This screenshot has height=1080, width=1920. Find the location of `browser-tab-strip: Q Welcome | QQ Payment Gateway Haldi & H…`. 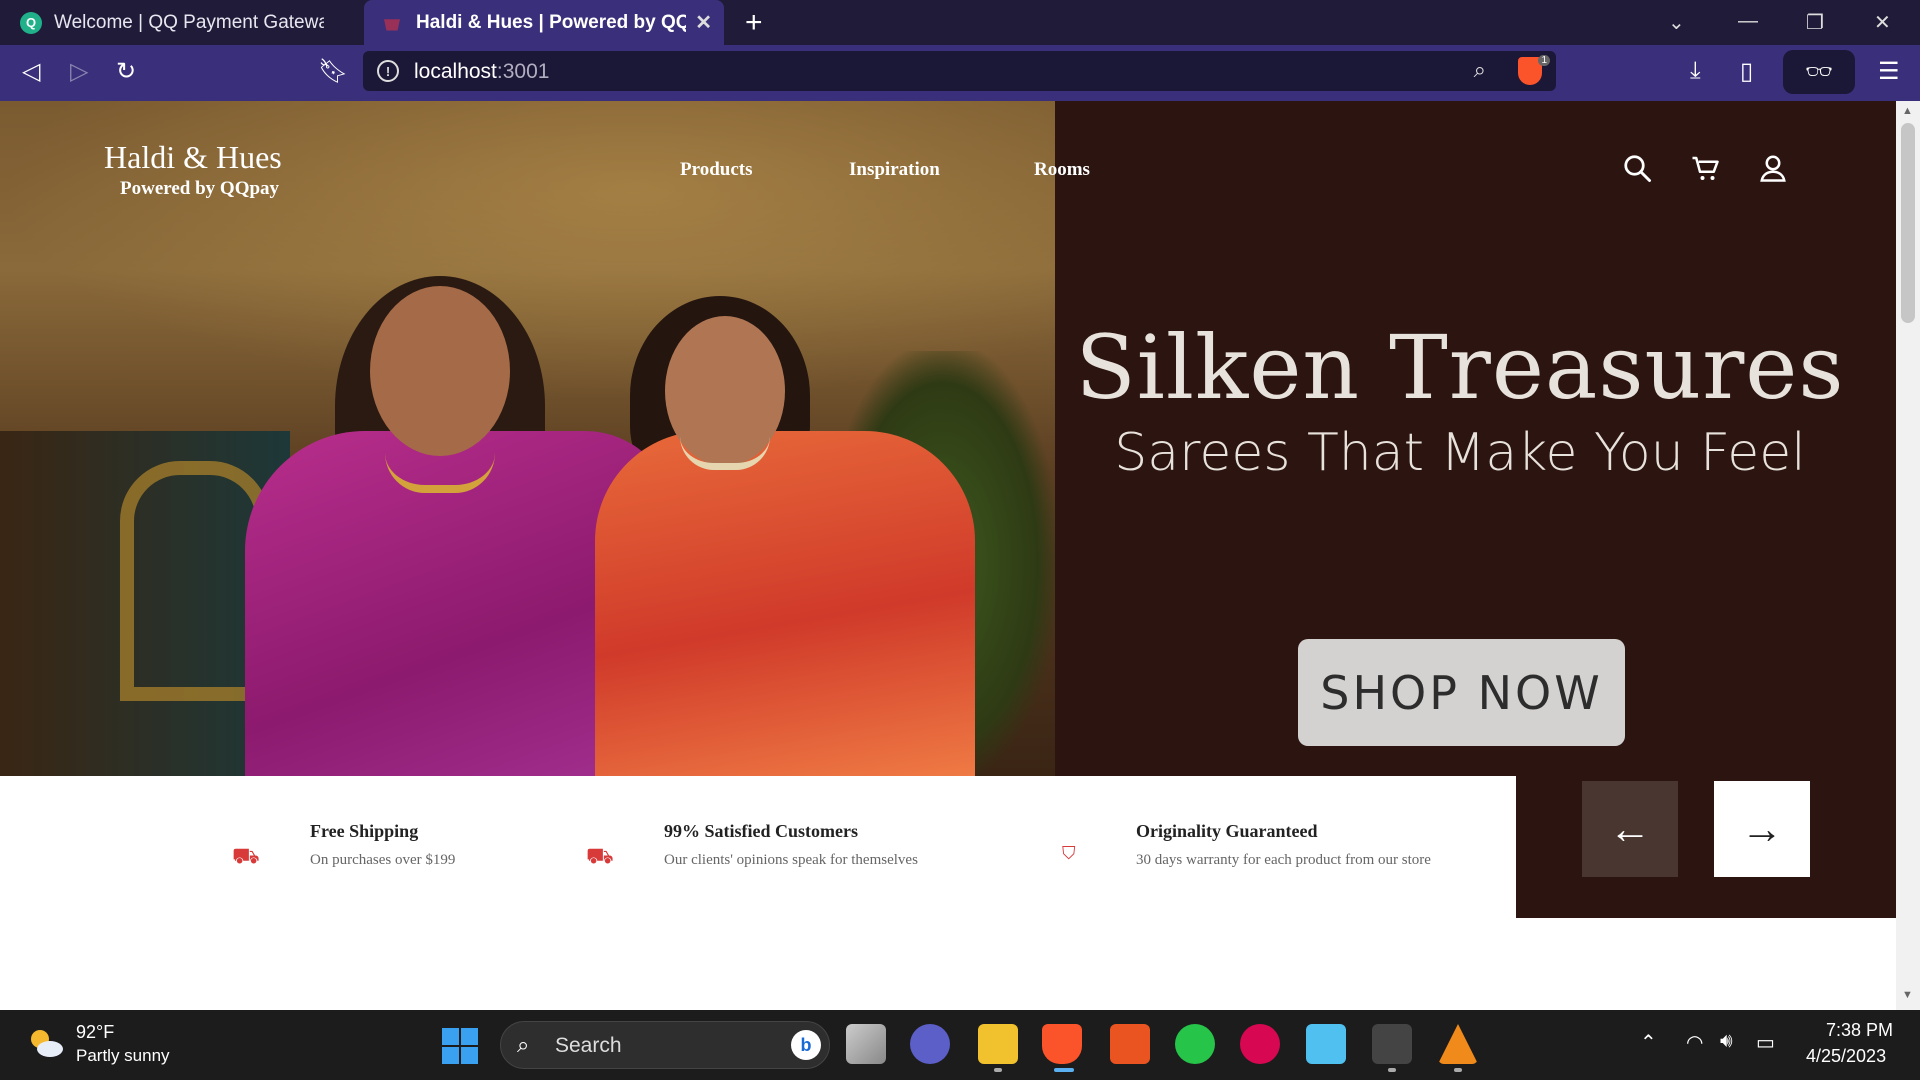

browser-tab-strip: Q Welcome | QQ Payment Gateway Haldi & H… is located at coordinates (960, 22).